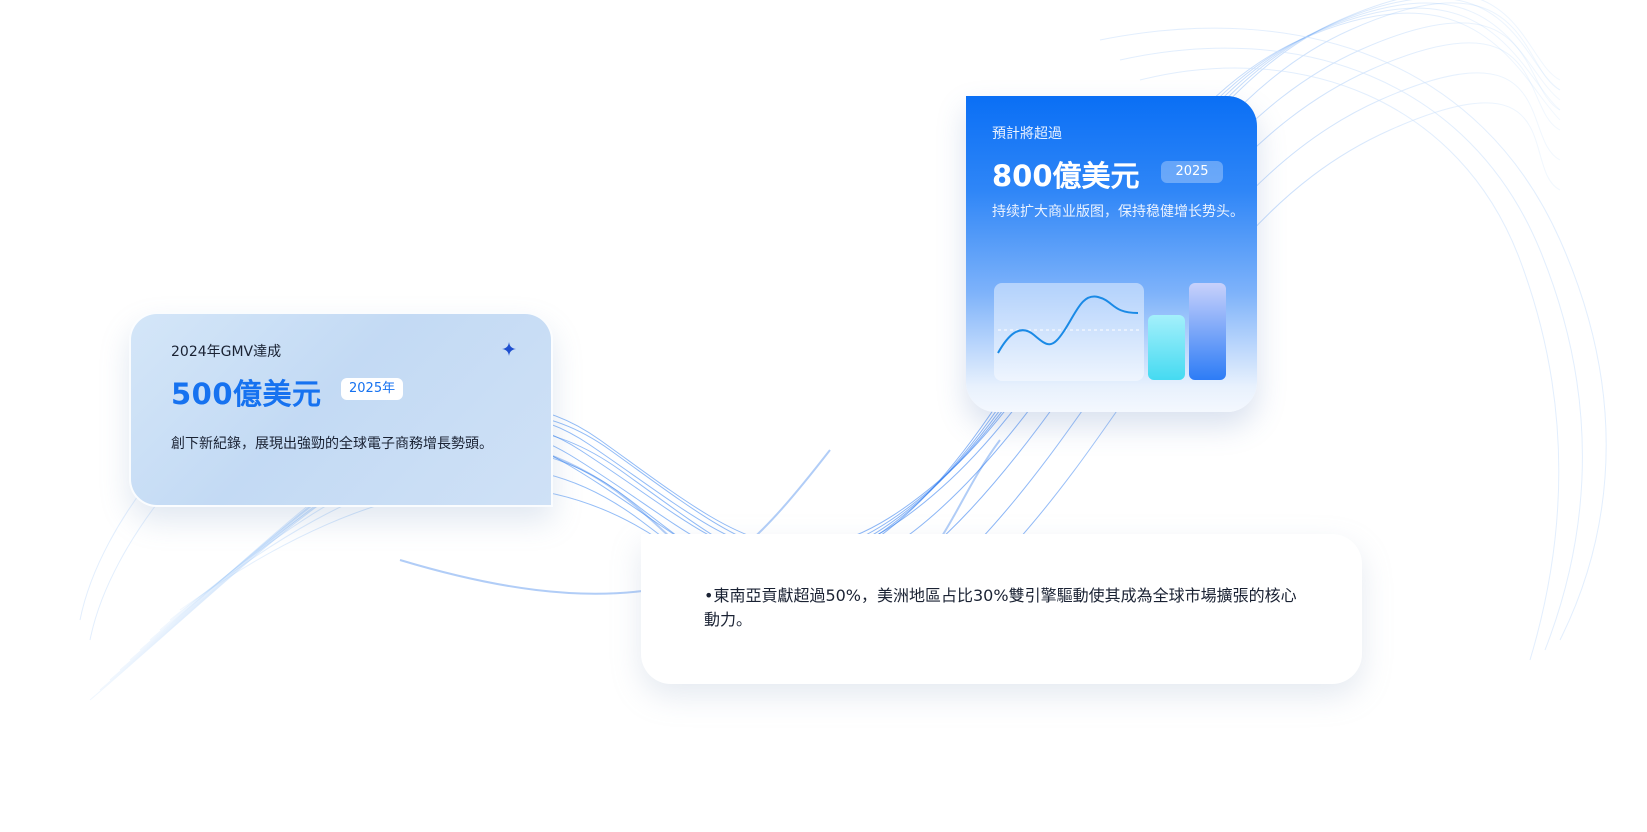 This screenshot has height=832, width=1647. What do you see at coordinates (1118, 212) in the screenshot?
I see `card-description: 持续扩大商业版图，保持稳健增长势头。` at bounding box center [1118, 212].